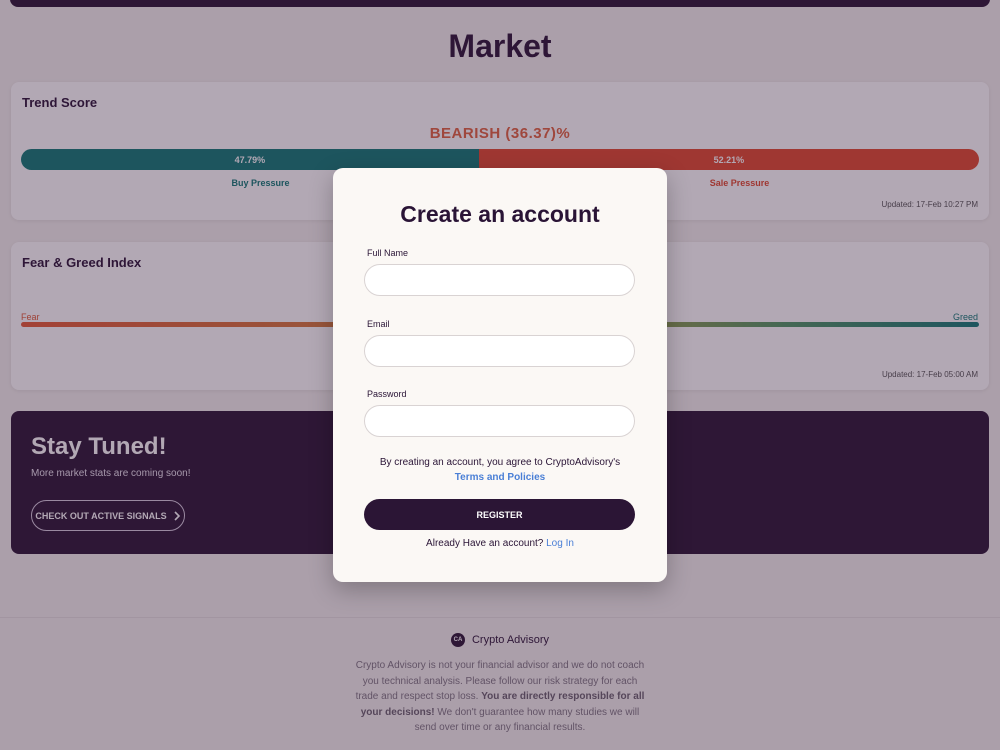 The image size is (1000, 750). I want to click on modal-title: Create an account, so click(500, 214).